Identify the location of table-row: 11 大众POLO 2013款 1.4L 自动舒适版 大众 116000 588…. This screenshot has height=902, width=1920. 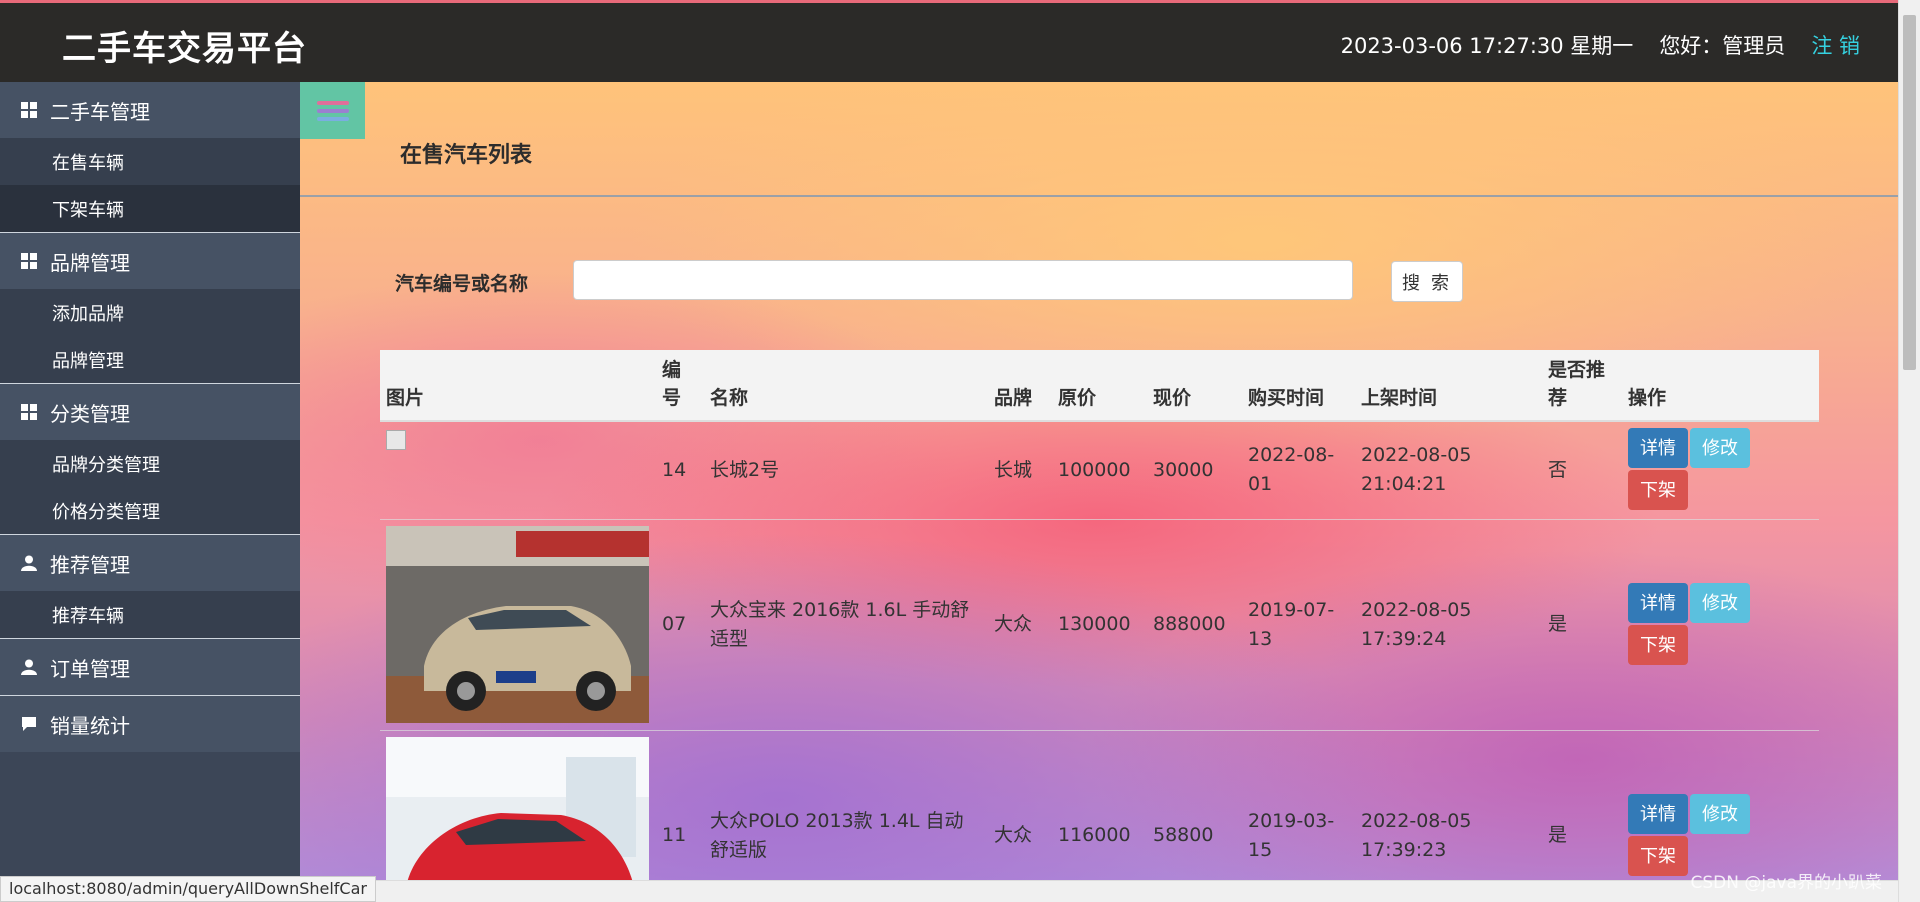
(1099, 805).